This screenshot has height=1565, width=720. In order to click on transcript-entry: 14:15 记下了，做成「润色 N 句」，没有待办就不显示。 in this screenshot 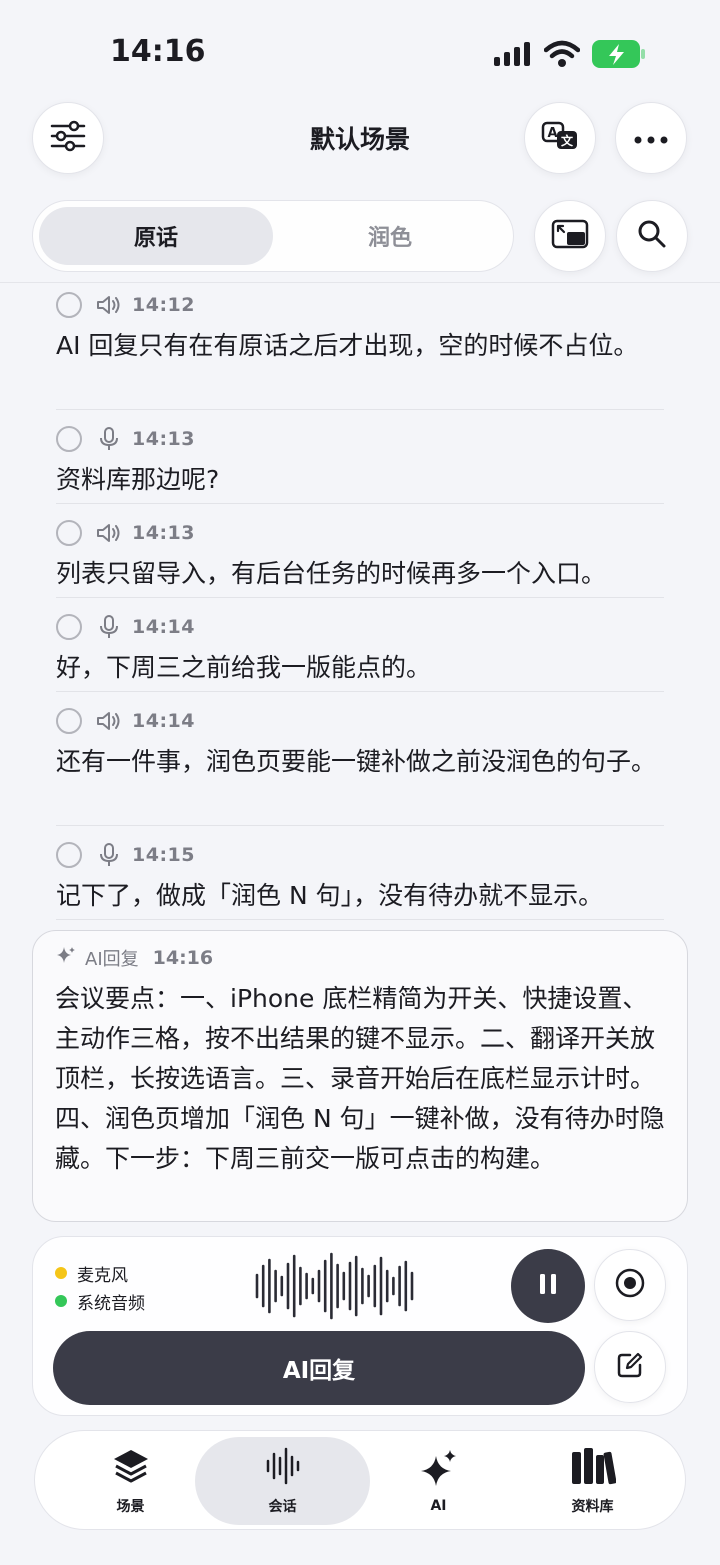, I will do `click(360, 878)`.